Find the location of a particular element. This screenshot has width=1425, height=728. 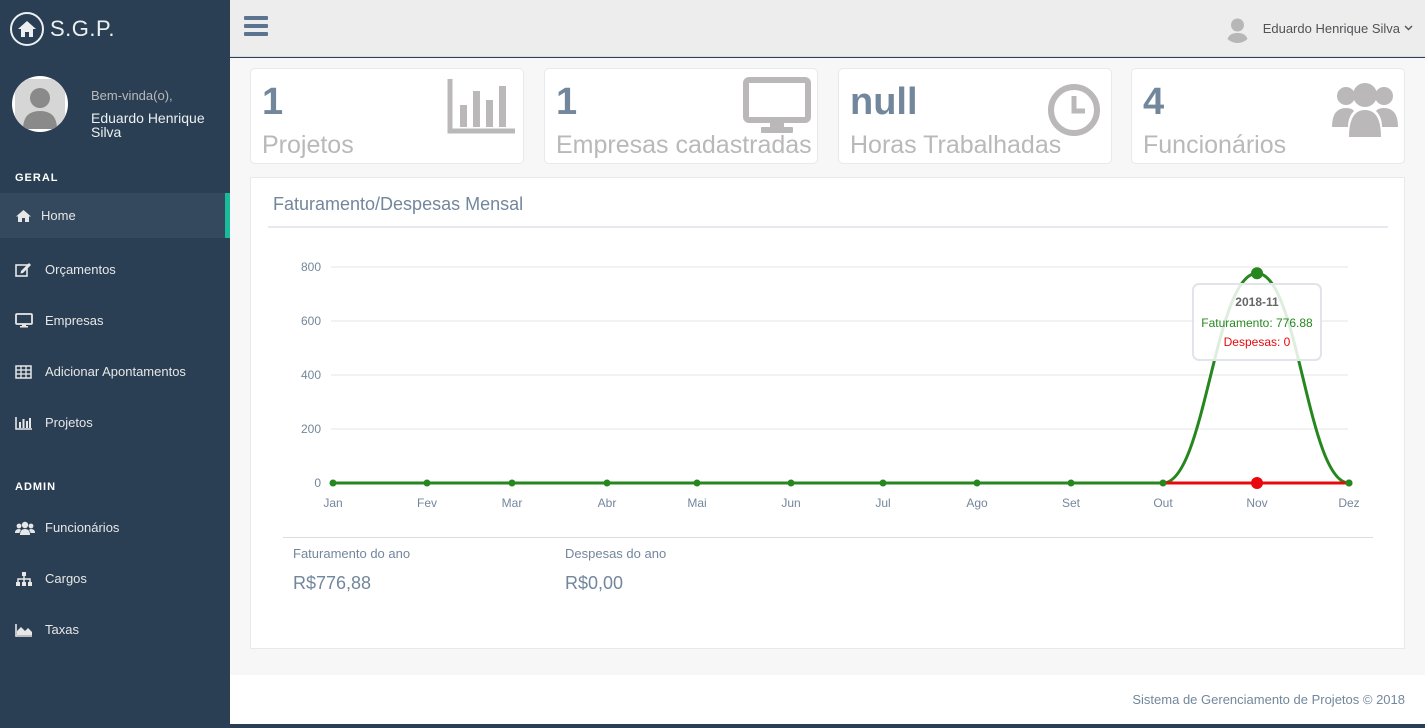

x-tick-label: Jun is located at coordinates (790, 503).